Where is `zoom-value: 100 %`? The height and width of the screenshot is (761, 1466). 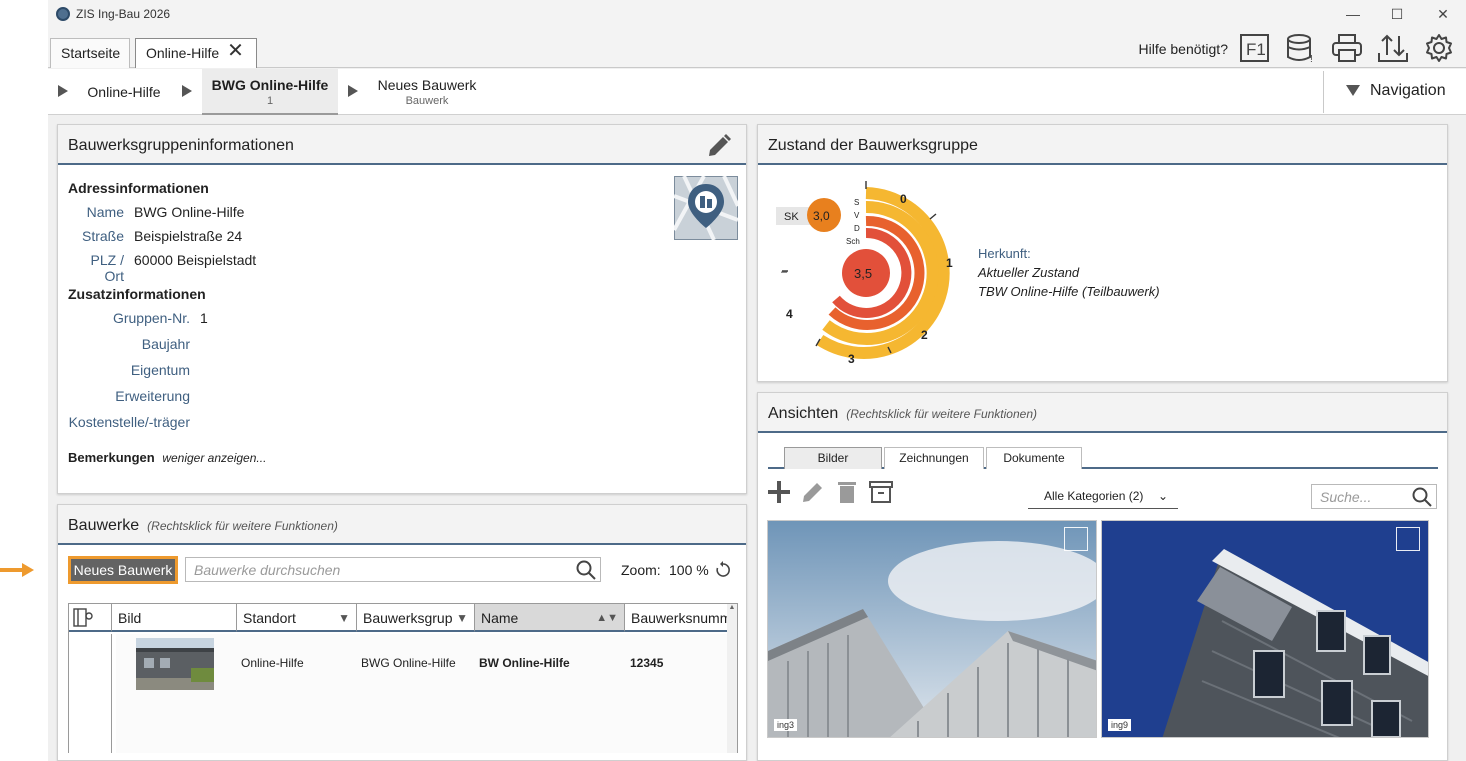 zoom-value: 100 % is located at coordinates (689, 570).